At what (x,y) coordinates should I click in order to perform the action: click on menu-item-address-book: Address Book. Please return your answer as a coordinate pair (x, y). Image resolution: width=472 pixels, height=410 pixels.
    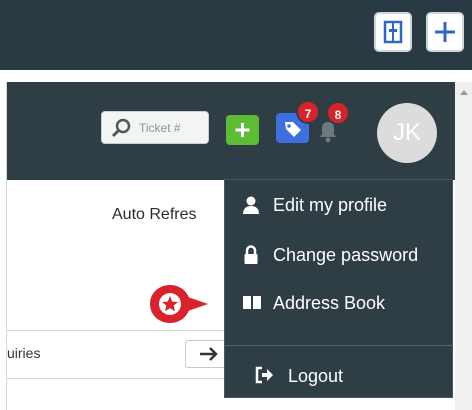
    Looking at the image, I should click on (339, 303).